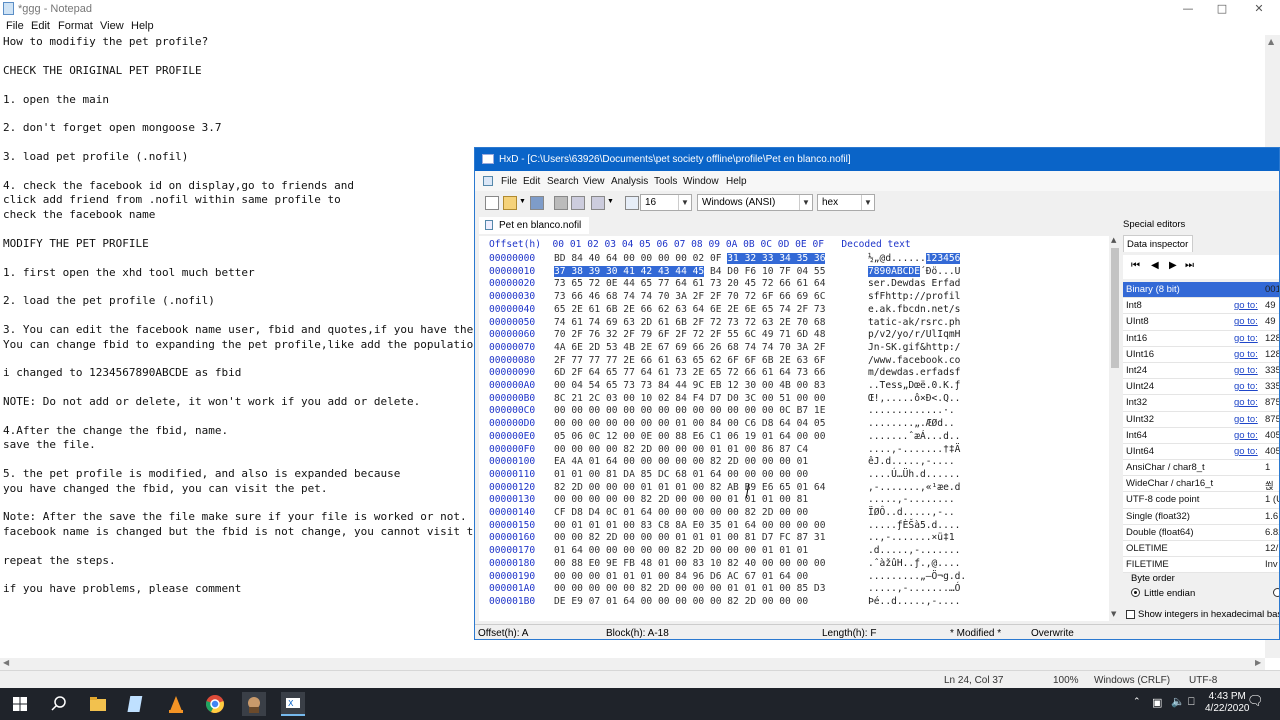 The height and width of the screenshot is (720, 1280). Describe the element at coordinates (1201, 354) in the screenshot. I see `data-inspector-row: UInt16 go to: 128` at that location.